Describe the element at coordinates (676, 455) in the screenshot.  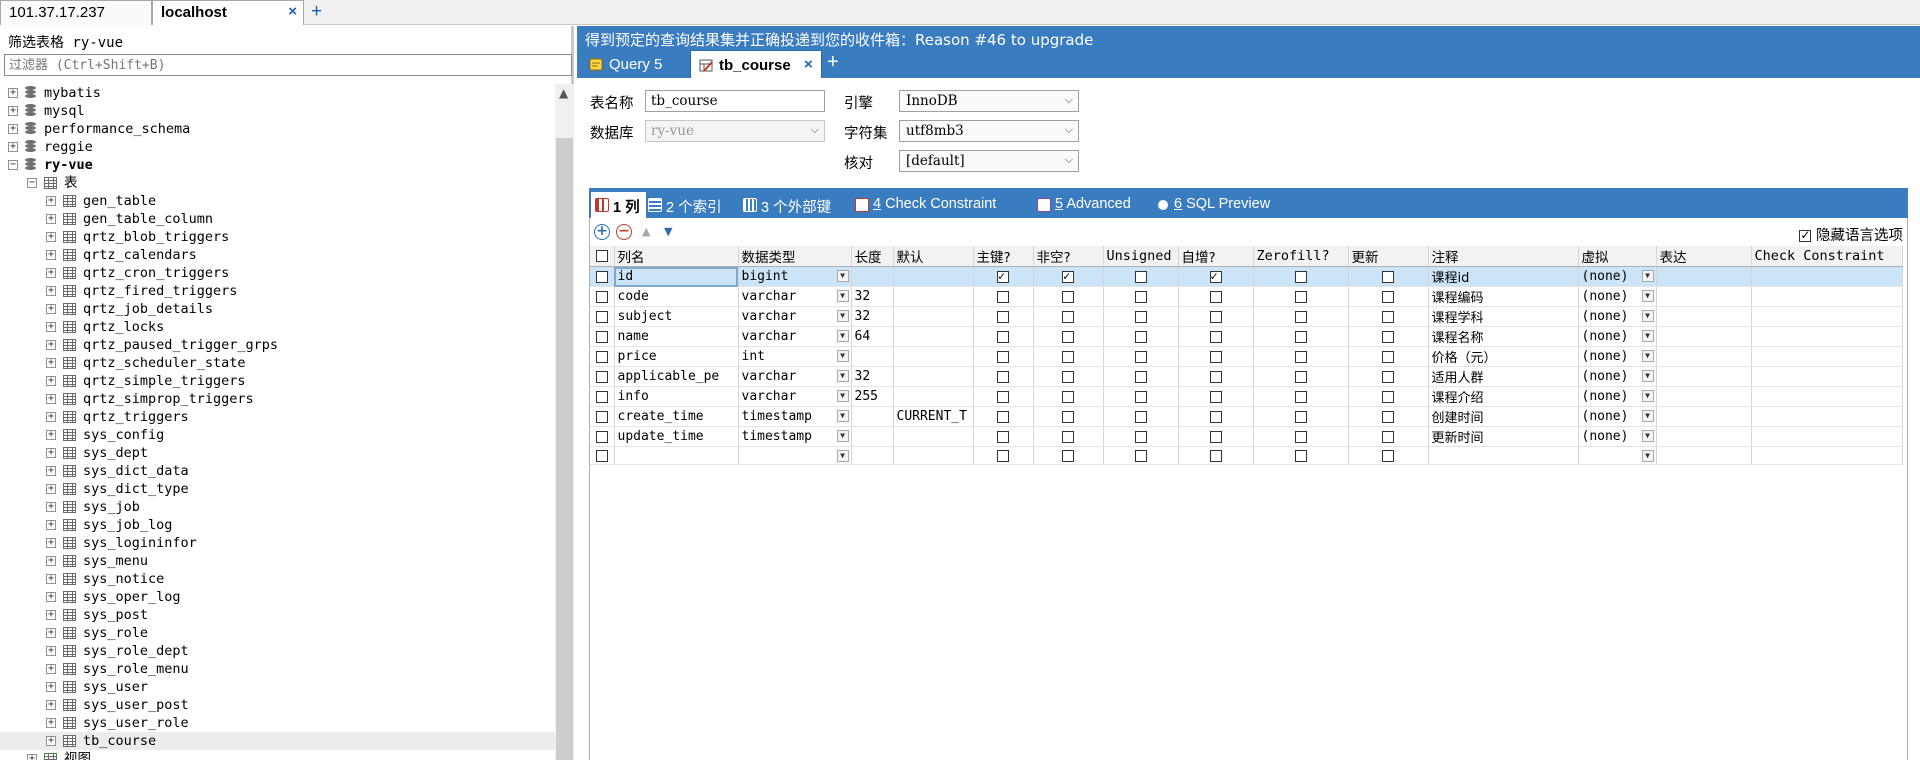
I see `column-name-cell` at that location.